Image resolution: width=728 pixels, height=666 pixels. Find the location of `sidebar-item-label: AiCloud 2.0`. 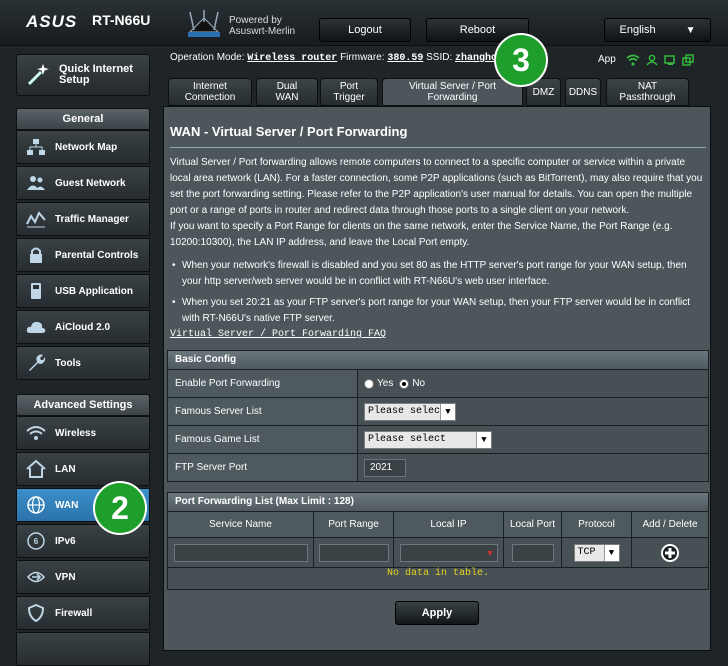

sidebar-item-label: AiCloud 2.0 is located at coordinates (83, 327).